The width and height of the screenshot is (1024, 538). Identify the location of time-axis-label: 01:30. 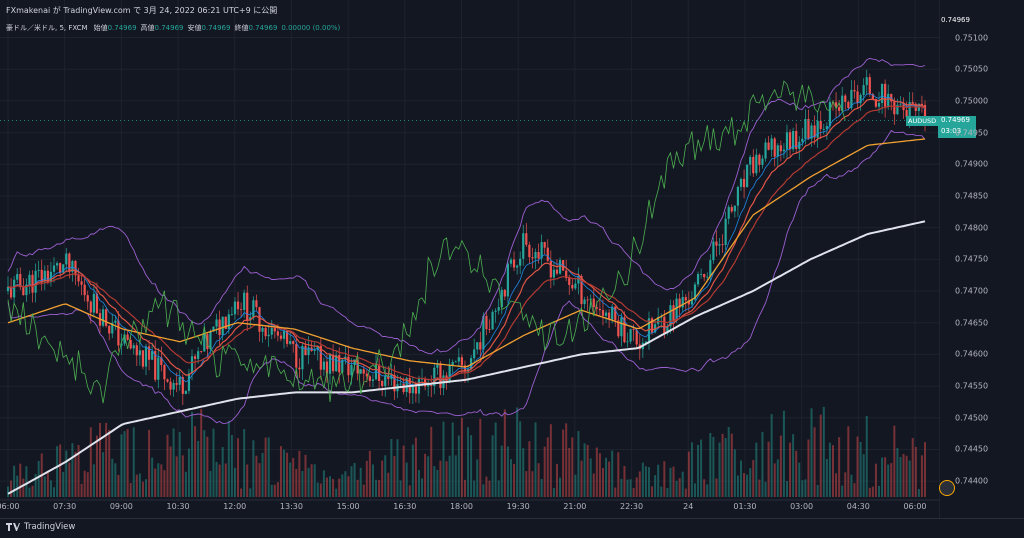
(745, 506).